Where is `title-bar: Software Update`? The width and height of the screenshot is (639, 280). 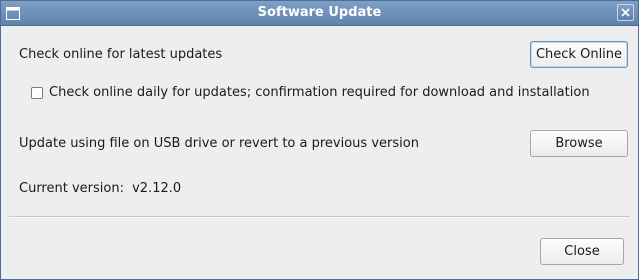 title-bar: Software Update is located at coordinates (319, 13).